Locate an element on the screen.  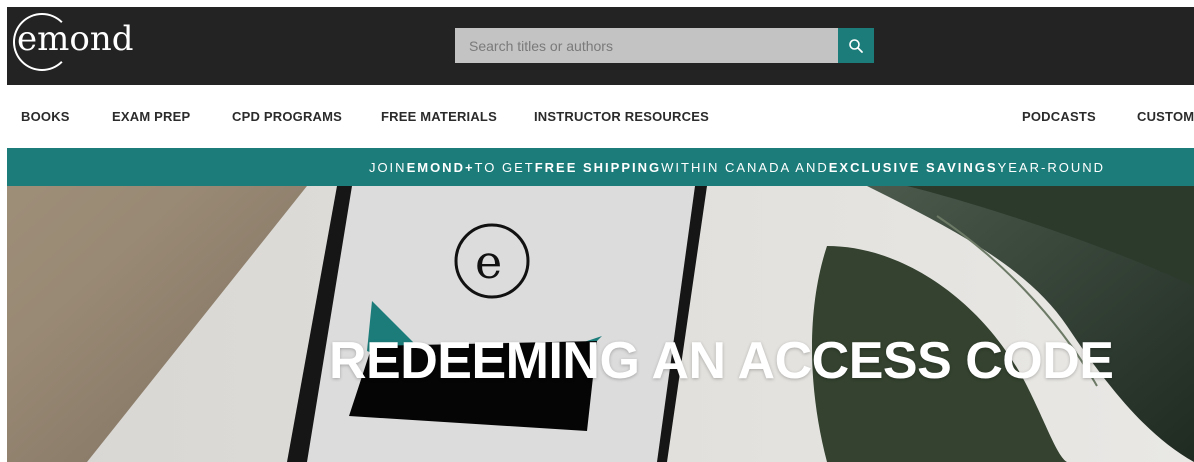
promo-text-2: EMOND+ is located at coordinates (440, 167).